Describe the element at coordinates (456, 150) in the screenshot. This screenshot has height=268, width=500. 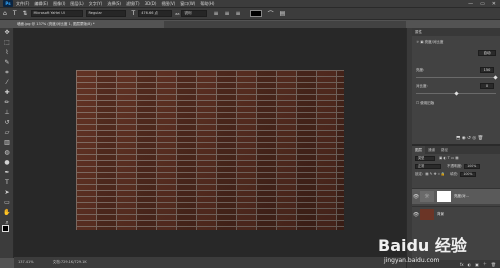
I see `layers-panel-tabs: 图层 通道 路径` at that location.